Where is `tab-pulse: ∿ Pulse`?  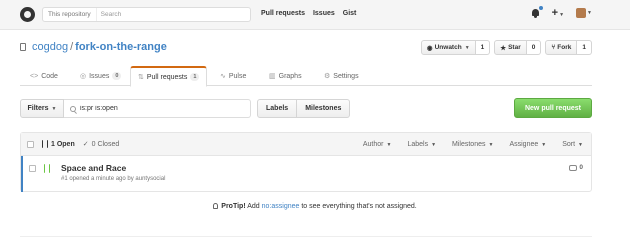
tab-pulse: ∿ Pulse is located at coordinates (233, 76).